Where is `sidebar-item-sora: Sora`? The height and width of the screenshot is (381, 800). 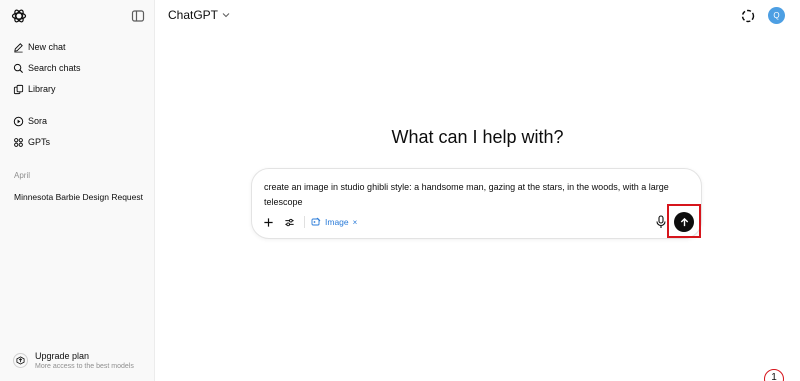 sidebar-item-sora: Sora is located at coordinates (78, 121).